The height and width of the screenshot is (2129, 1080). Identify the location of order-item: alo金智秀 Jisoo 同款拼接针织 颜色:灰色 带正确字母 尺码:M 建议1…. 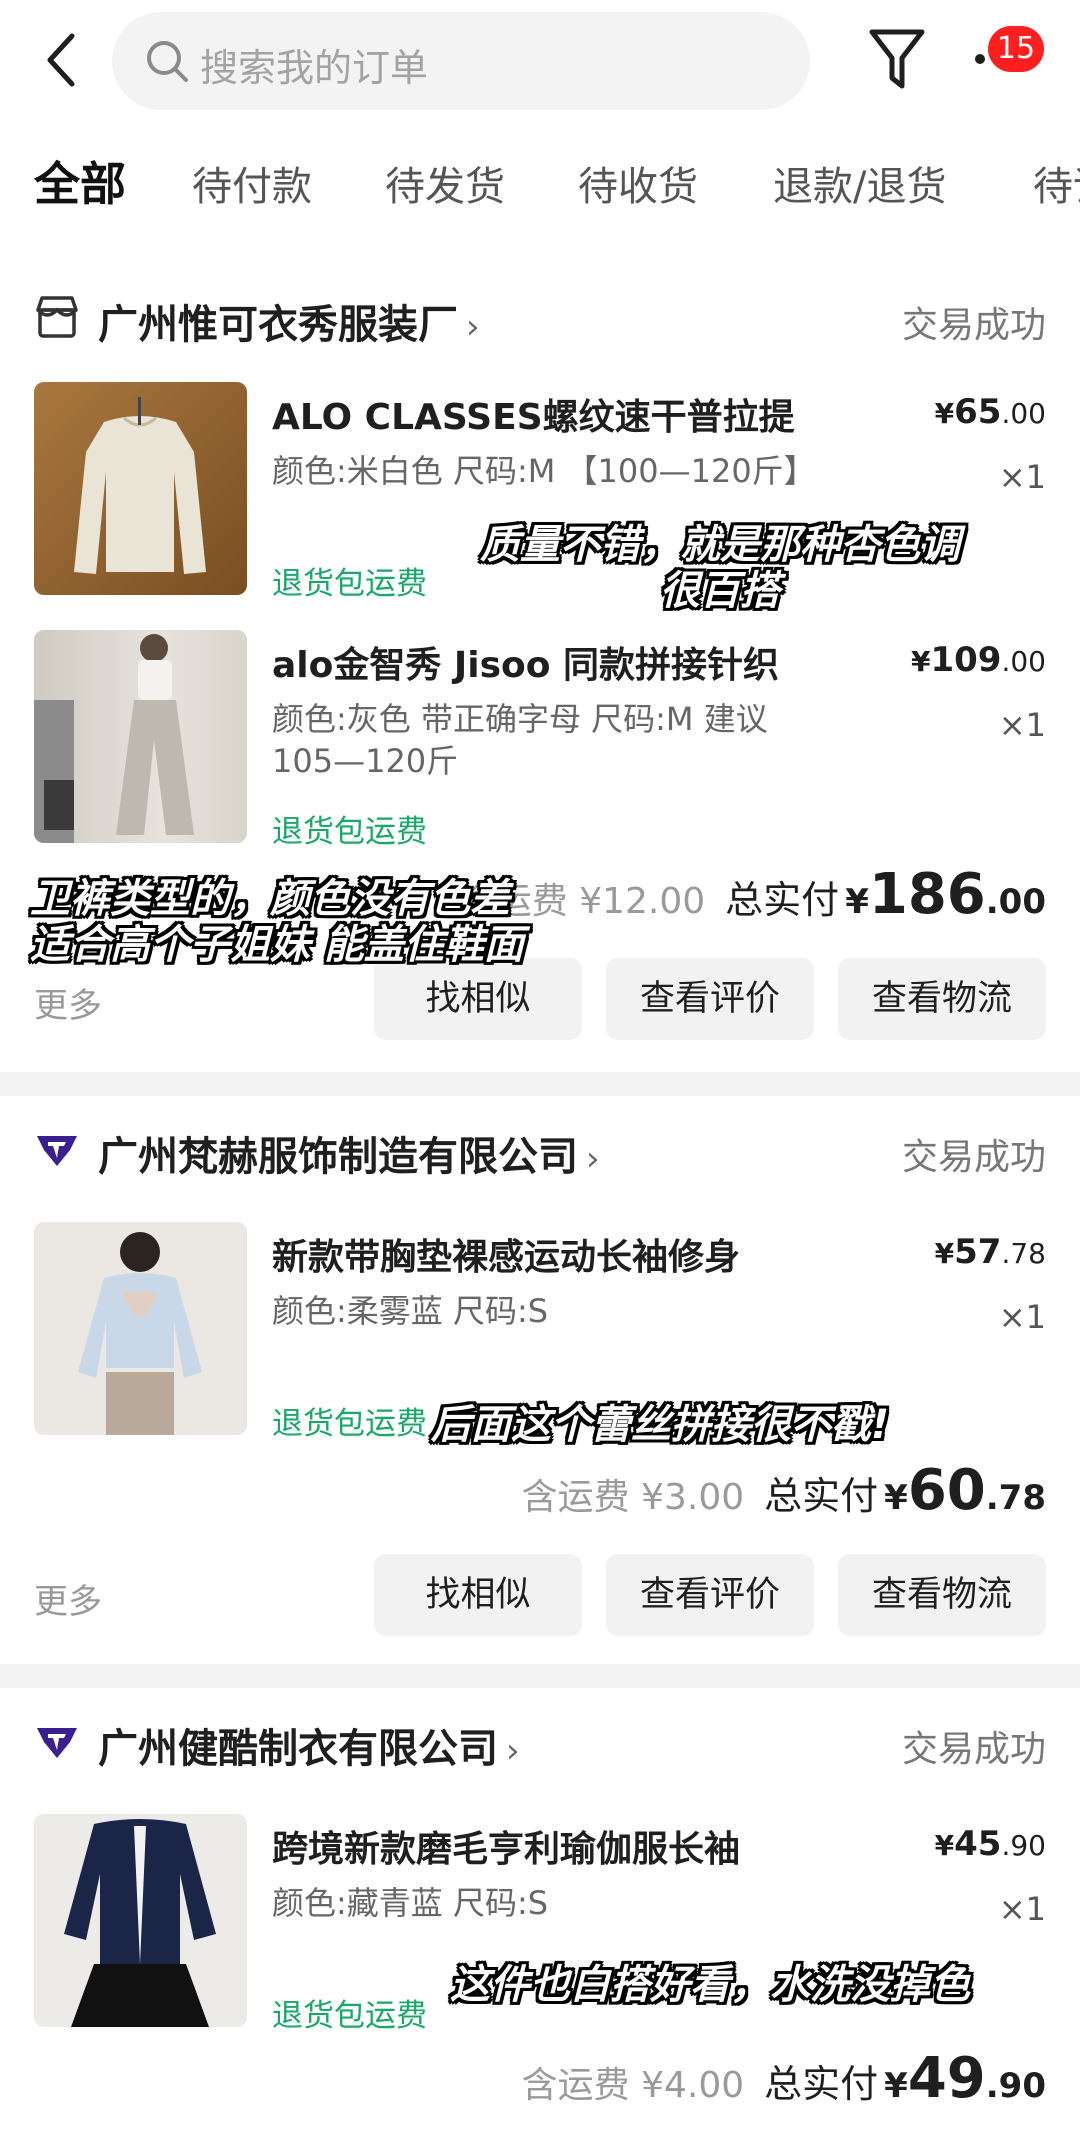
(540, 740).